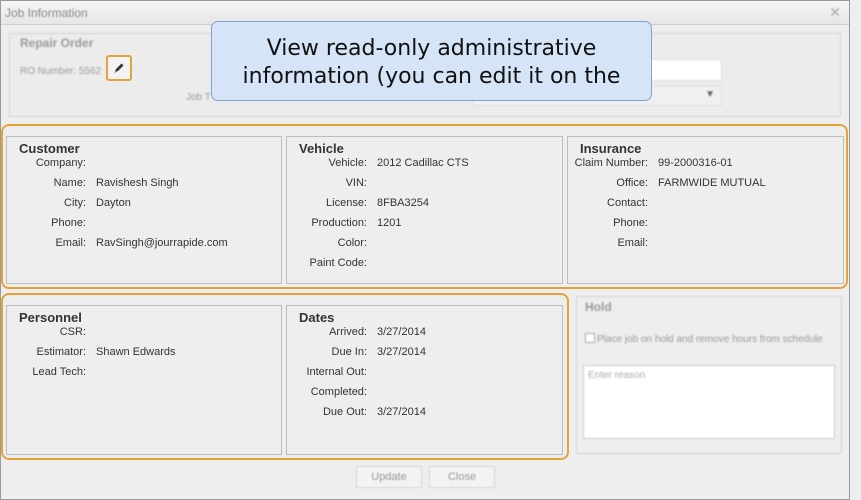 This screenshot has height=500, width=861. Describe the element at coordinates (336, 372) in the screenshot. I see `internal-out-label: Internal Out:` at that location.